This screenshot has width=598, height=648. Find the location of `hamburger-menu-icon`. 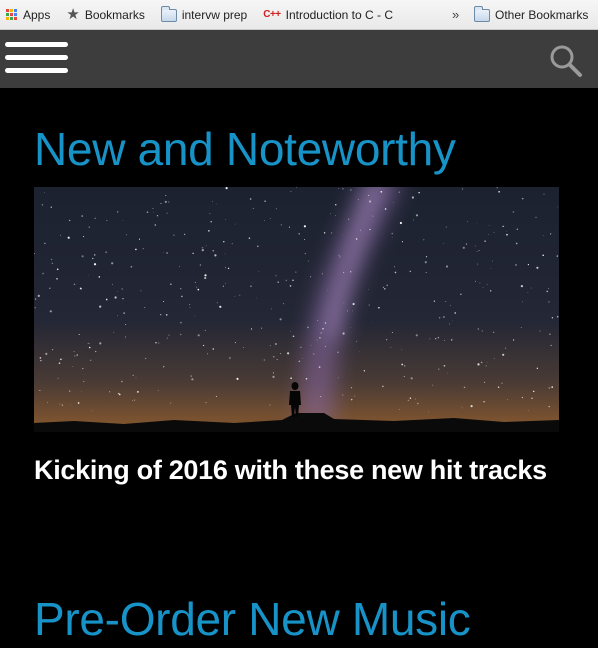

hamburger-menu-icon is located at coordinates (36, 60).